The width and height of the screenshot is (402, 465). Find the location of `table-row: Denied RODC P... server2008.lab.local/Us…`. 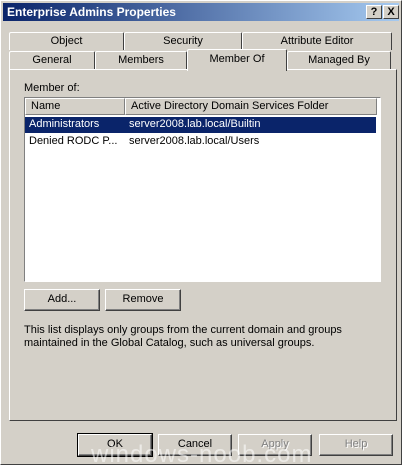

table-row: Denied RODC P... server2008.lab.local/Us… is located at coordinates (200, 142).